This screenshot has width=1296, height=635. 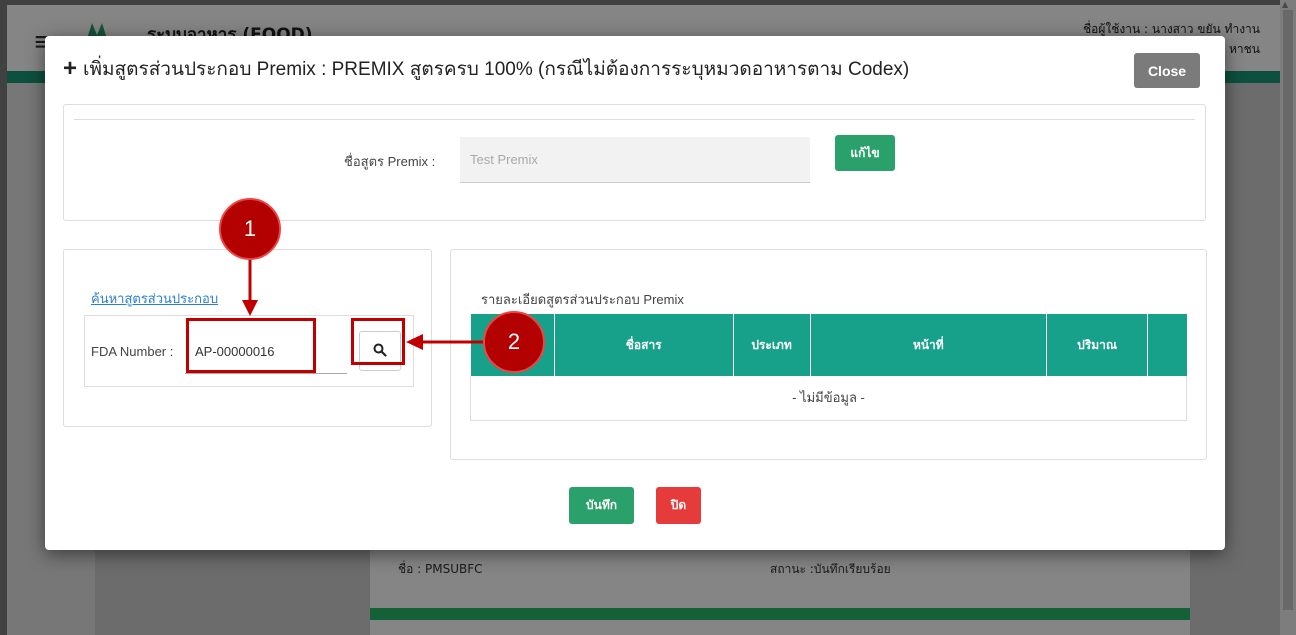 I want to click on divider, so click(x=634, y=119).